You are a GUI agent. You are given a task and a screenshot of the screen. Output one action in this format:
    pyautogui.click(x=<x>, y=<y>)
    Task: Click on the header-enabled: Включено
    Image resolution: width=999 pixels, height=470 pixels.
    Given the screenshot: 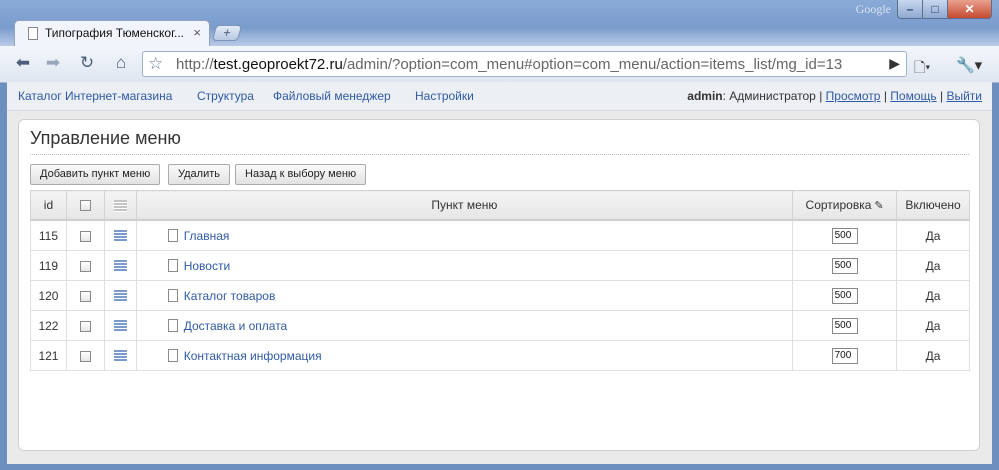 What is the action you would take?
    pyautogui.click(x=933, y=205)
    